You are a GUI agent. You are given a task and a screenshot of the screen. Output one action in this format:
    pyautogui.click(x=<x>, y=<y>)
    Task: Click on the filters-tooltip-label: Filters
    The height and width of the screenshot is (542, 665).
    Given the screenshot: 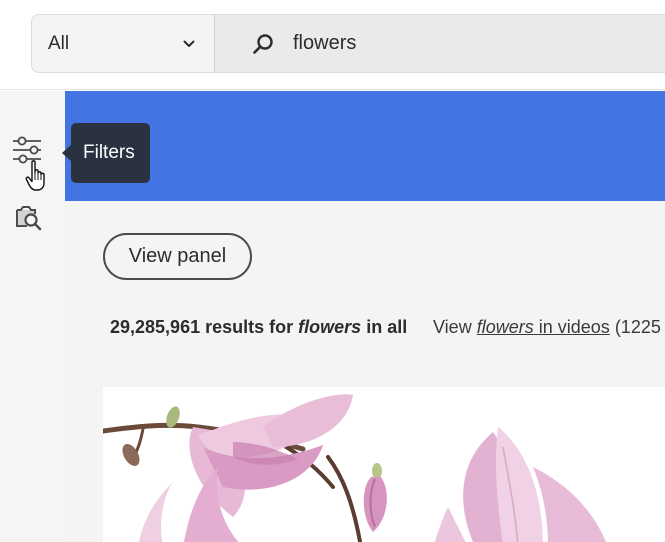 What is the action you would take?
    pyautogui.click(x=109, y=152)
    